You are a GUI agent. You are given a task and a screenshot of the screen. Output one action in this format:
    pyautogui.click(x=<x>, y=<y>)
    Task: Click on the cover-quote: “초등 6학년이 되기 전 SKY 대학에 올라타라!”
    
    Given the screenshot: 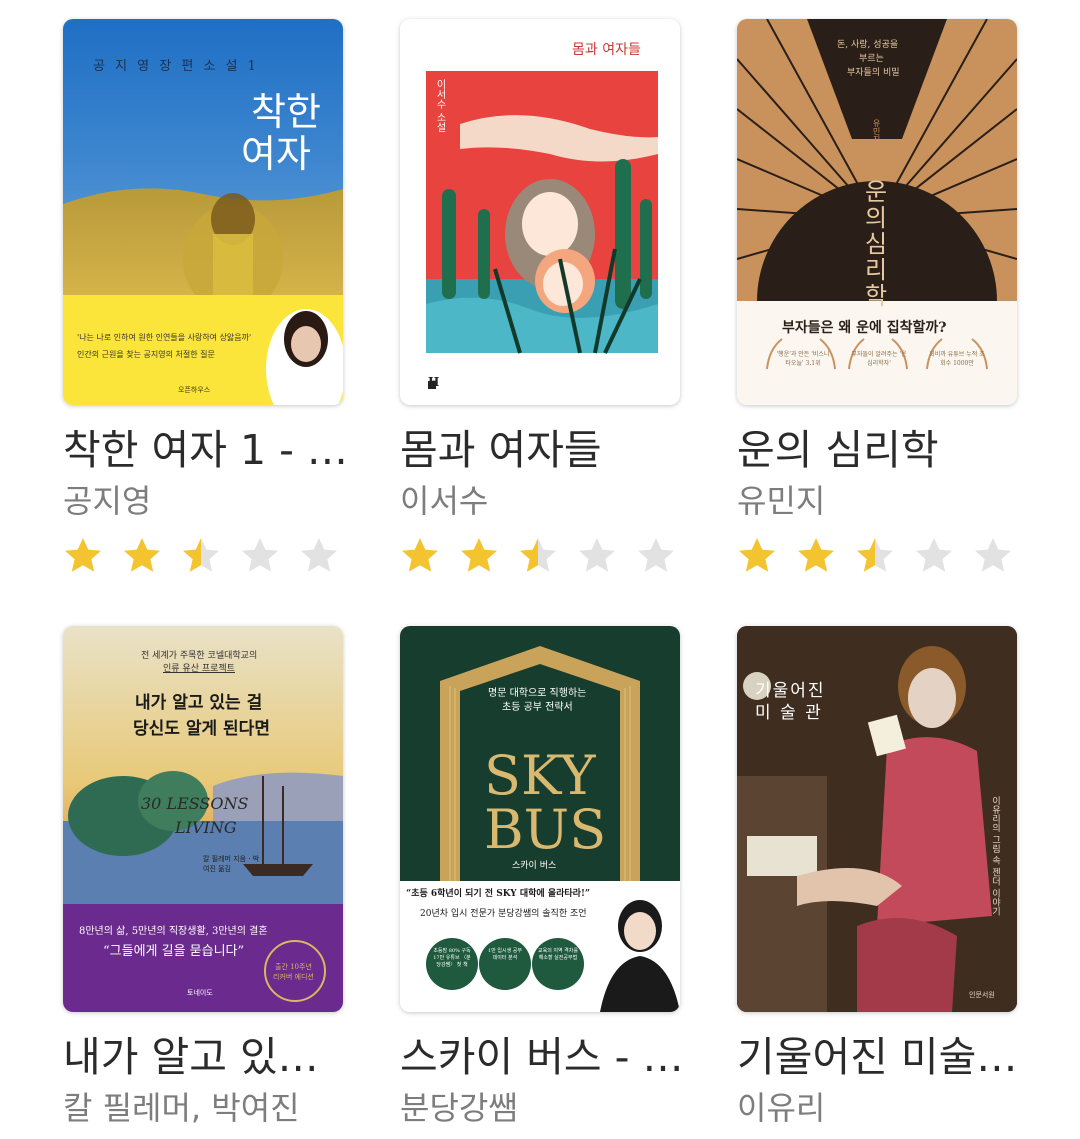 What is the action you would take?
    pyautogui.click(x=498, y=894)
    